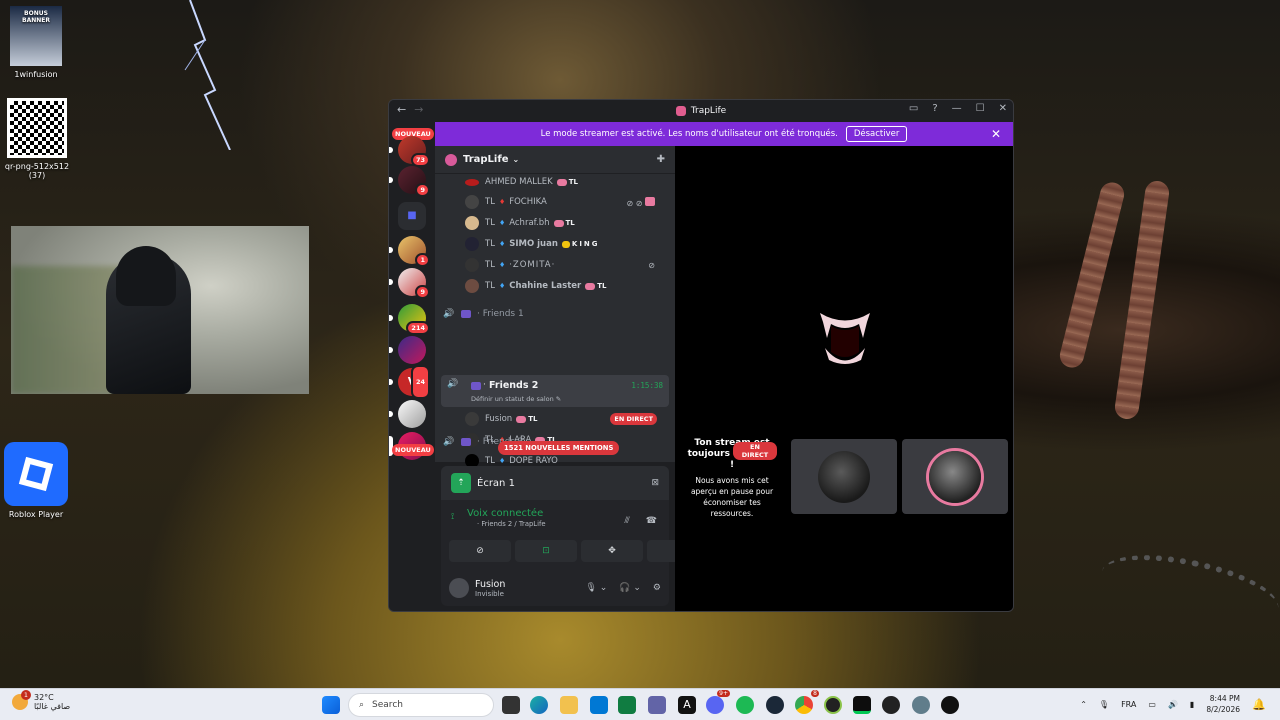 This screenshot has width=1280, height=720. Describe the element at coordinates (331, 705) in the screenshot. I see `windows-start-icon` at that location.